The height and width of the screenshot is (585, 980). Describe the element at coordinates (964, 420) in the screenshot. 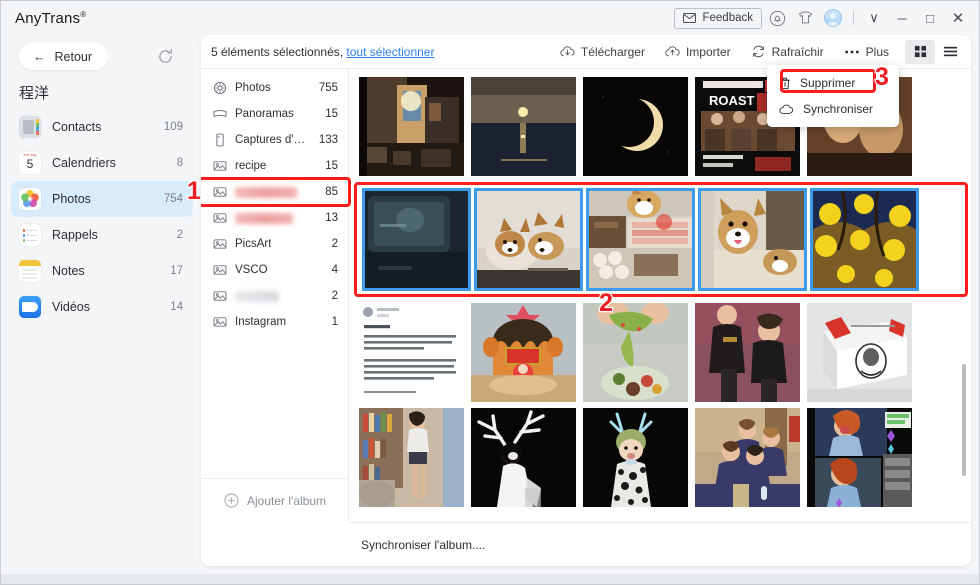

I see `scrollbar-thumb` at that location.